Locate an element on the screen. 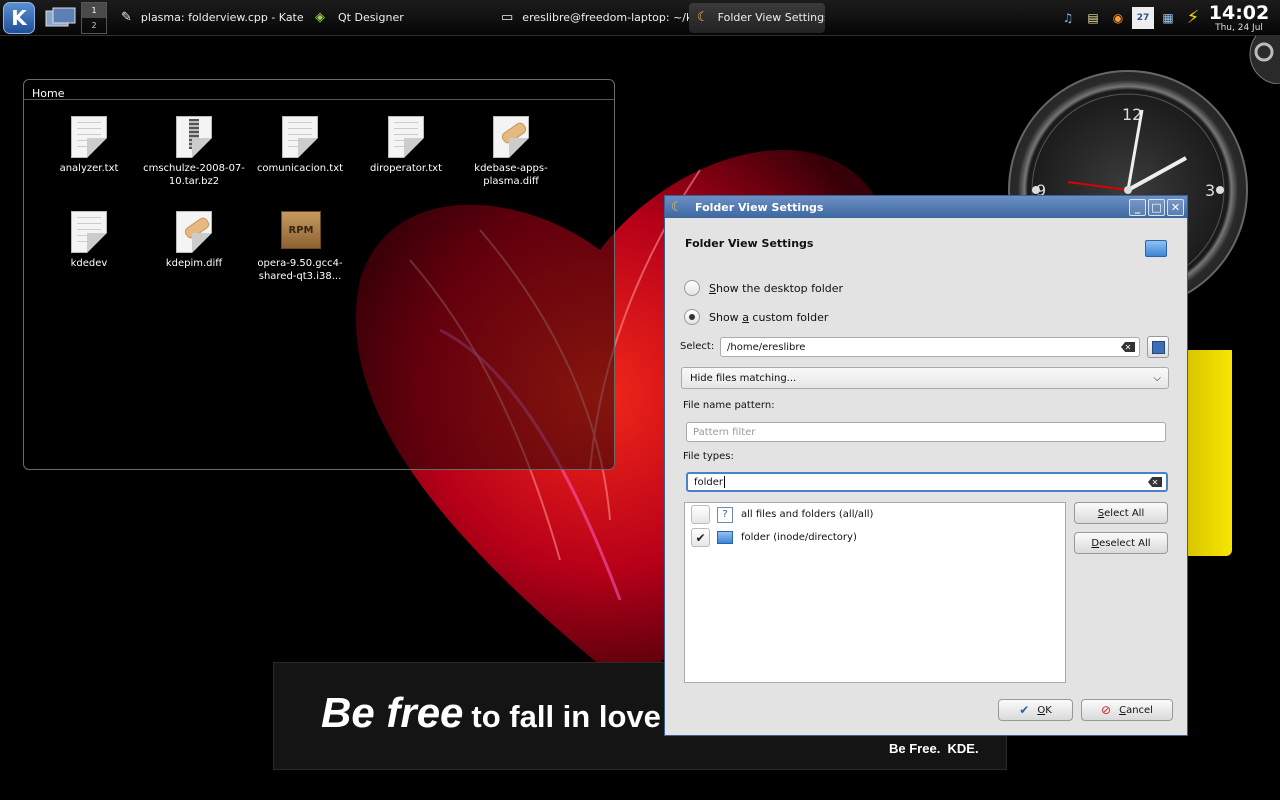  file-item: diroperator.txt is located at coordinates (406, 145).